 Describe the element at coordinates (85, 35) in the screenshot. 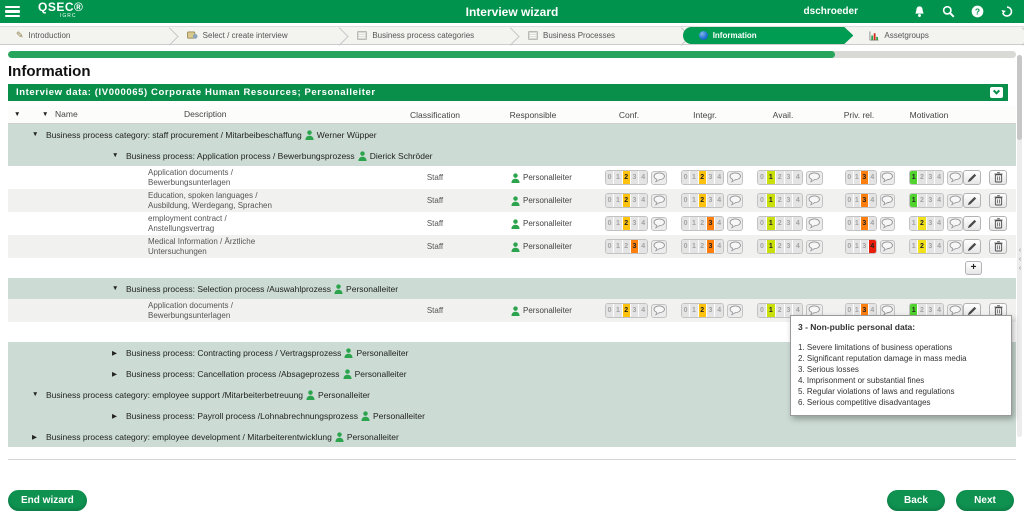

I see `step-introduction: ✎ Introduction` at that location.